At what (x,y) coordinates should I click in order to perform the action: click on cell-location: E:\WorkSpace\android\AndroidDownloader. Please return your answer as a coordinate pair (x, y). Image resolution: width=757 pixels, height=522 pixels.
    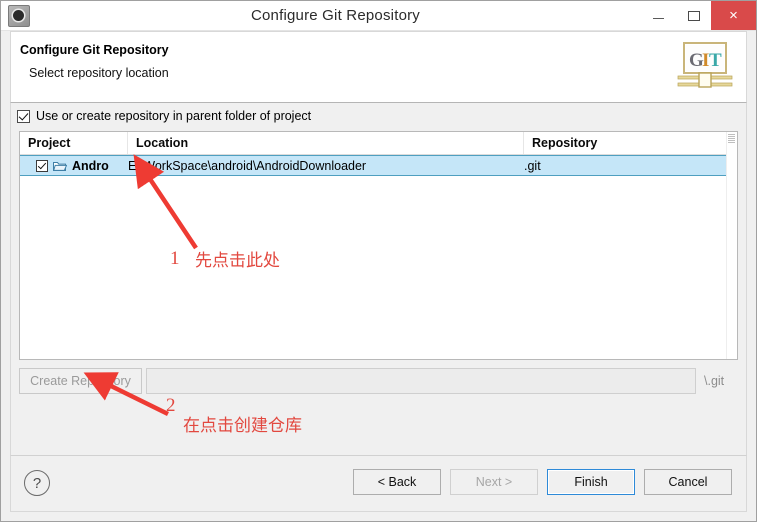
    Looking at the image, I should click on (326, 166).